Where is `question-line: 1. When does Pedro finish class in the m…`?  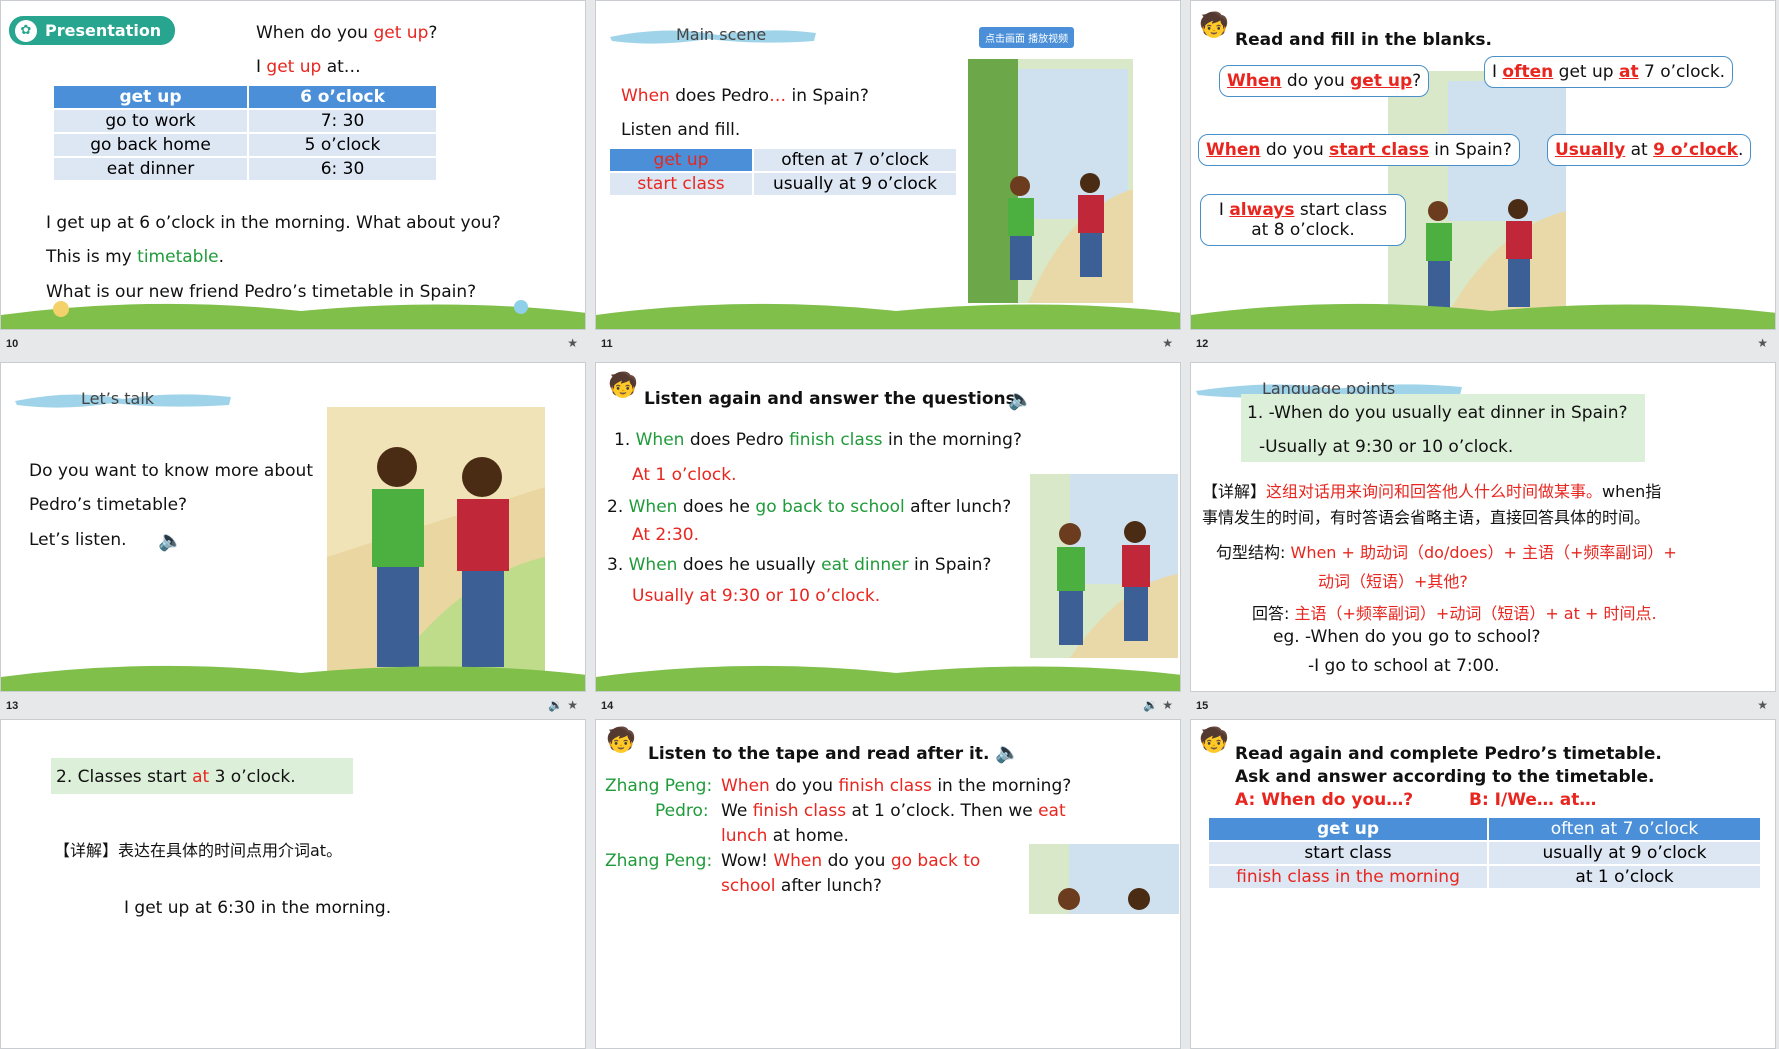 question-line: 1. When does Pedro finish class in the m… is located at coordinates (818, 440).